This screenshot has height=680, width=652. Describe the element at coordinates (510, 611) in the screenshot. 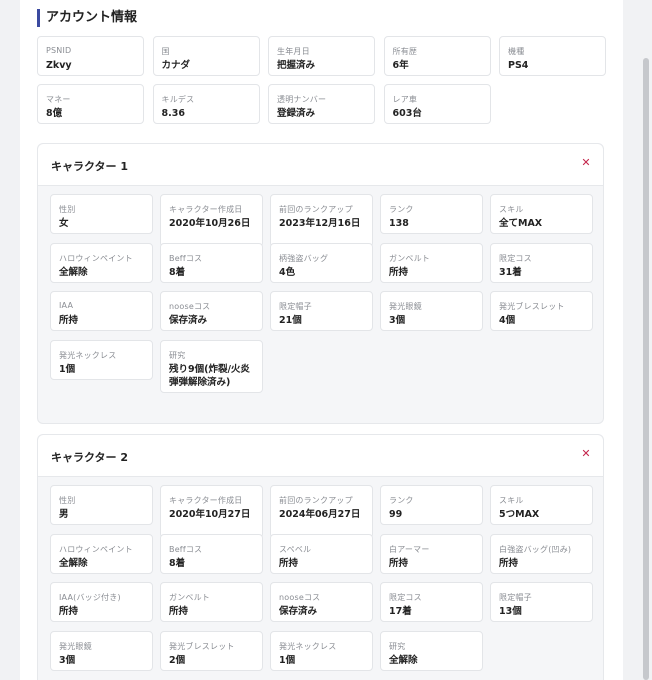

I see `field-value: 13個` at that location.